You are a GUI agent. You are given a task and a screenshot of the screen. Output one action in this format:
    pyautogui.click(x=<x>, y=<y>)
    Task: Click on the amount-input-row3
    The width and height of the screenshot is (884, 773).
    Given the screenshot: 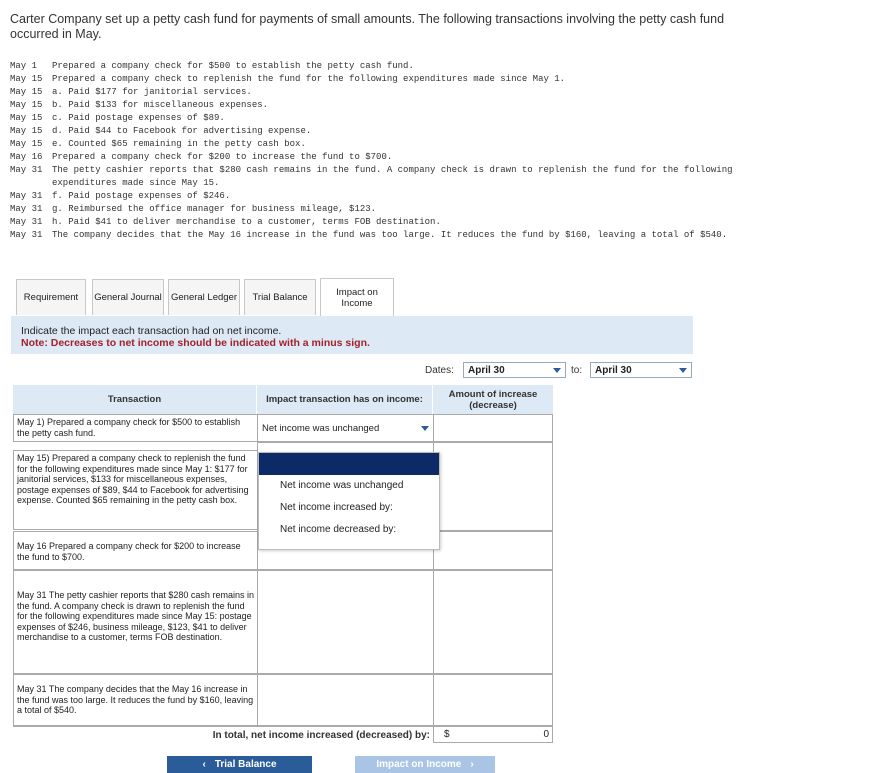 What is the action you would take?
    pyautogui.click(x=493, y=550)
    